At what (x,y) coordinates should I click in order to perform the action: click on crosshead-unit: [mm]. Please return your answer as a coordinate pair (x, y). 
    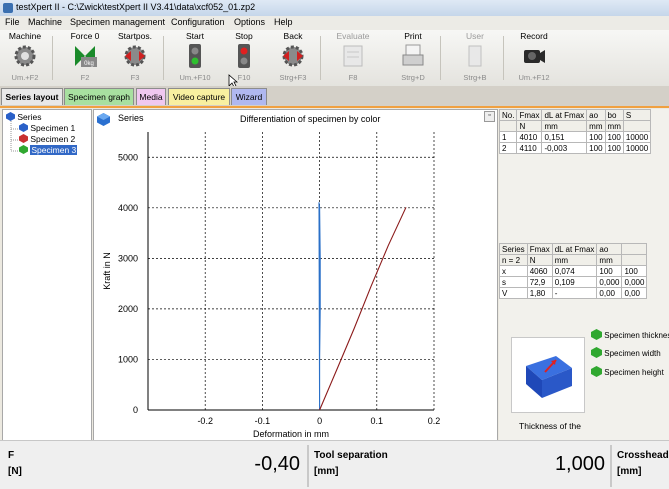
    Looking at the image, I should click on (629, 471).